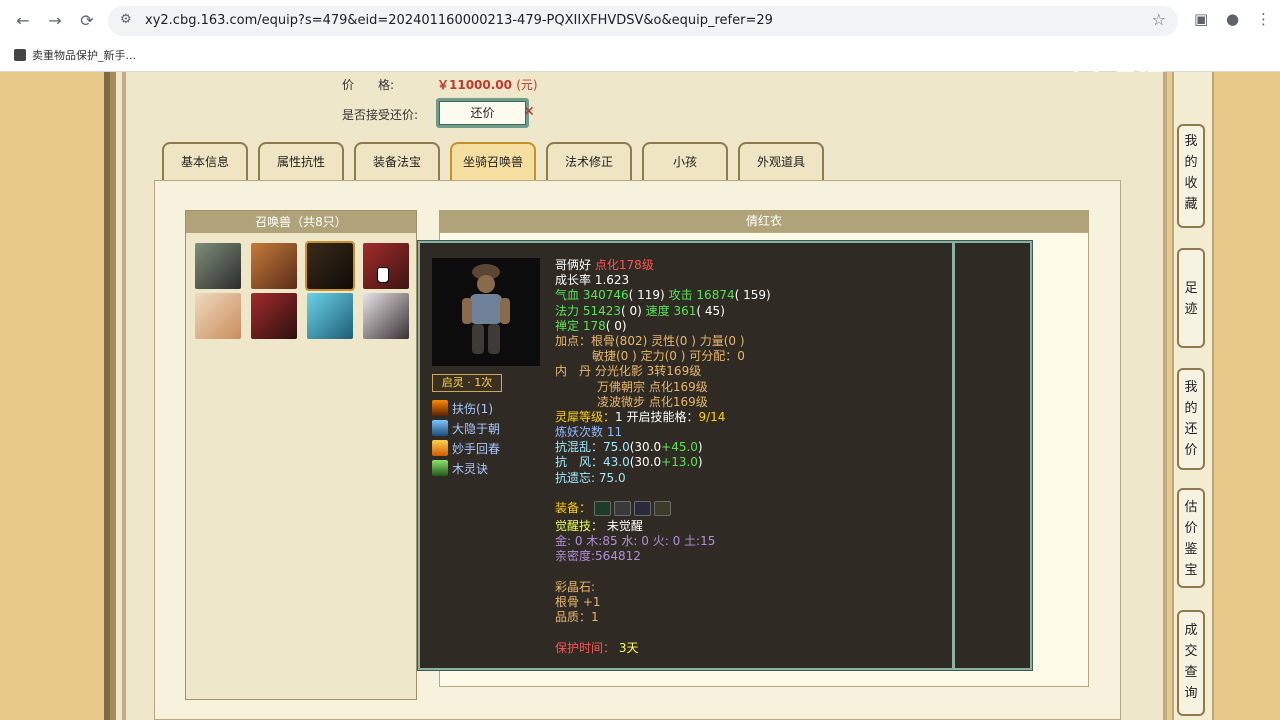 The height and width of the screenshot is (720, 1280). I want to click on quality-row: 品质：1, so click(577, 617).